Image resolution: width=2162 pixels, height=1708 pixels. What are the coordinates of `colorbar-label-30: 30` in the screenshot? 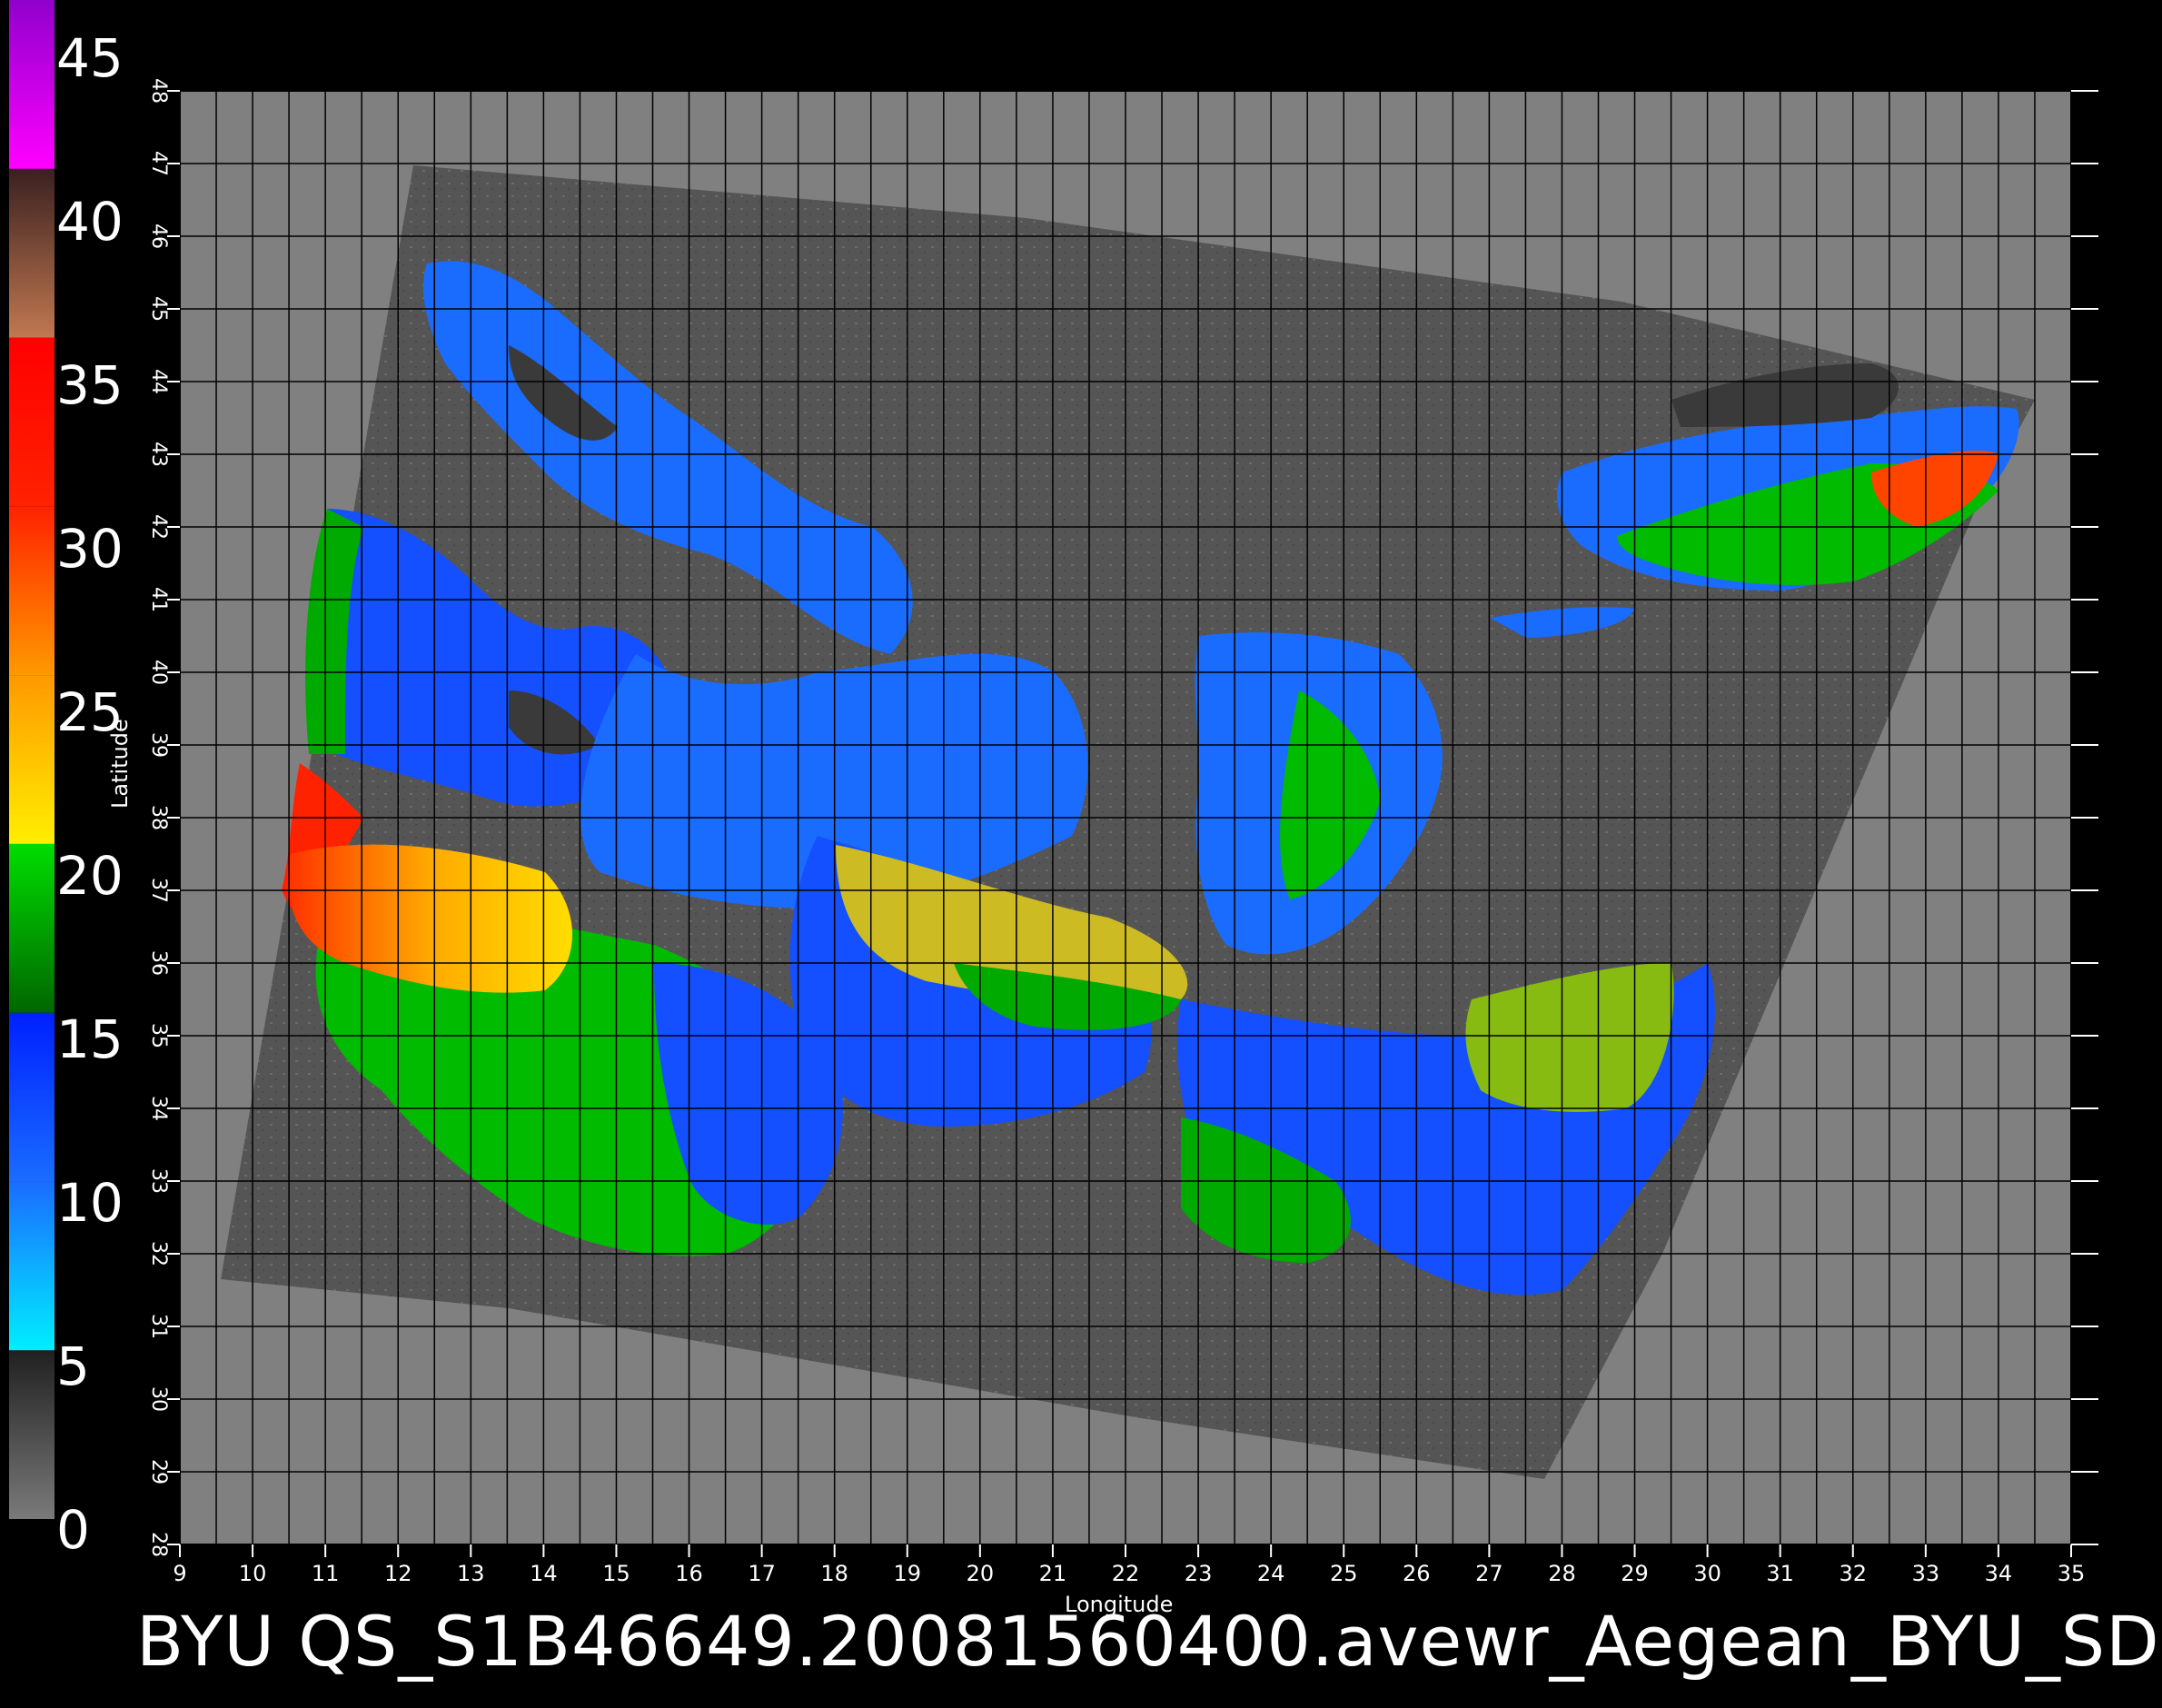 It's located at (90, 549).